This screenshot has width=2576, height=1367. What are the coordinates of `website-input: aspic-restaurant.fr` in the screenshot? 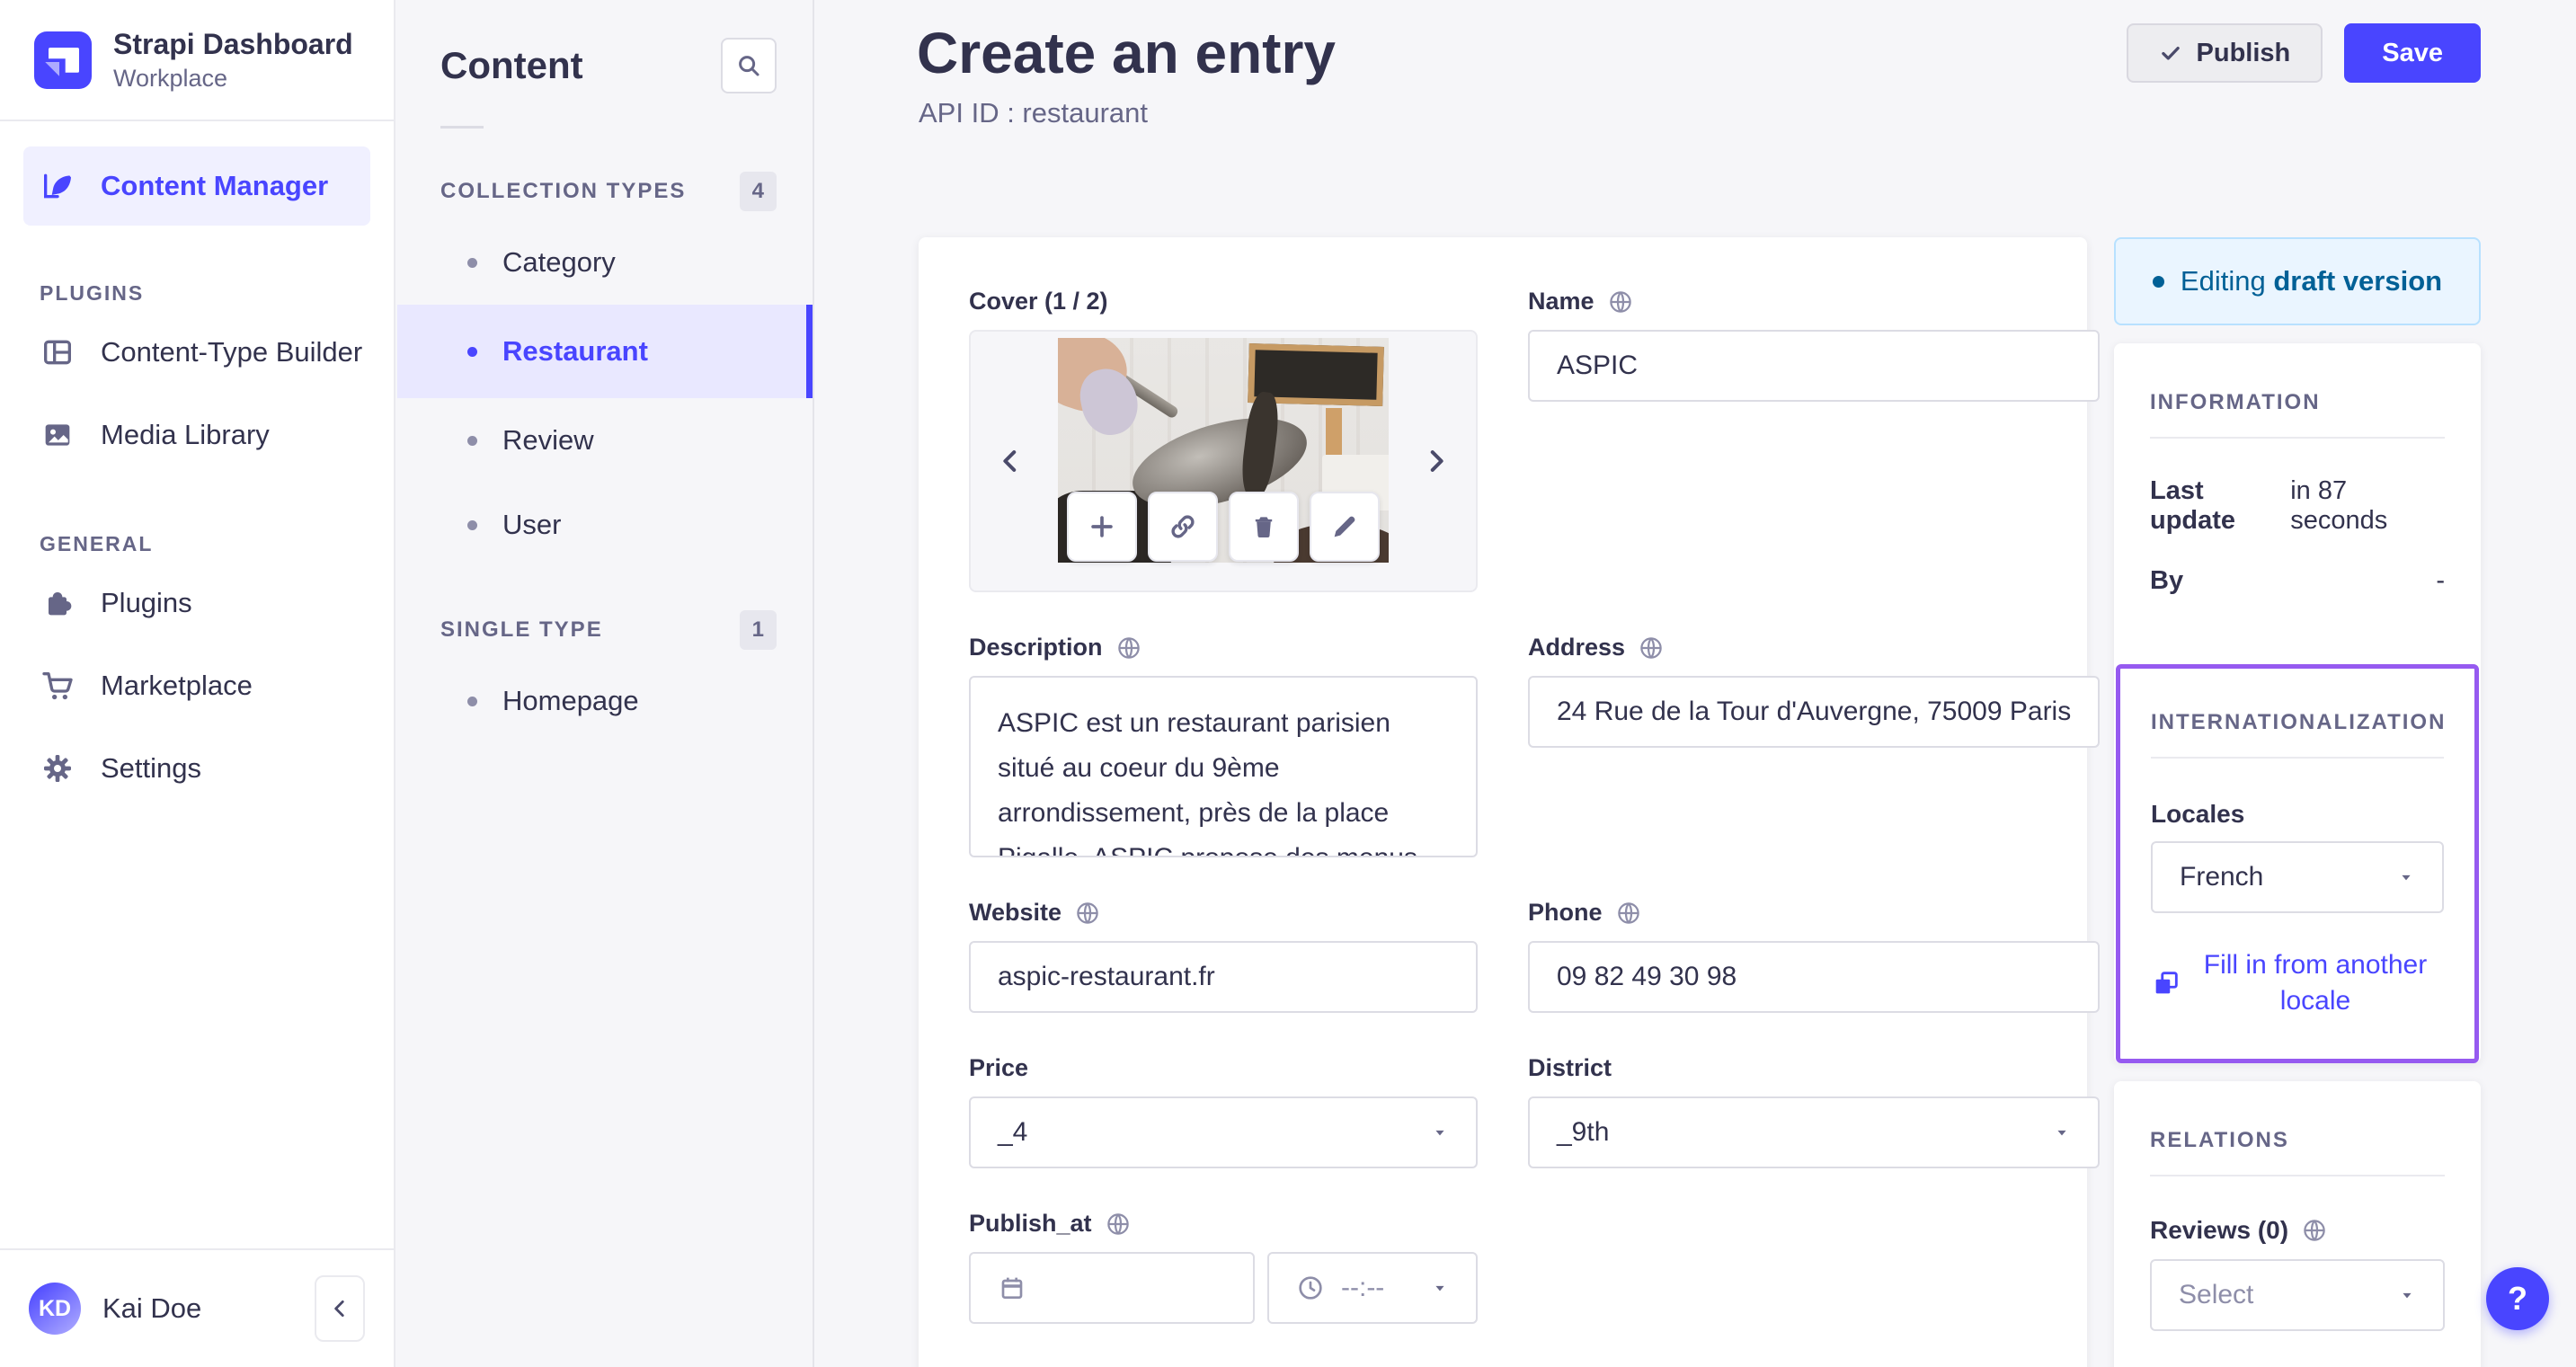 It's located at (1223, 977).